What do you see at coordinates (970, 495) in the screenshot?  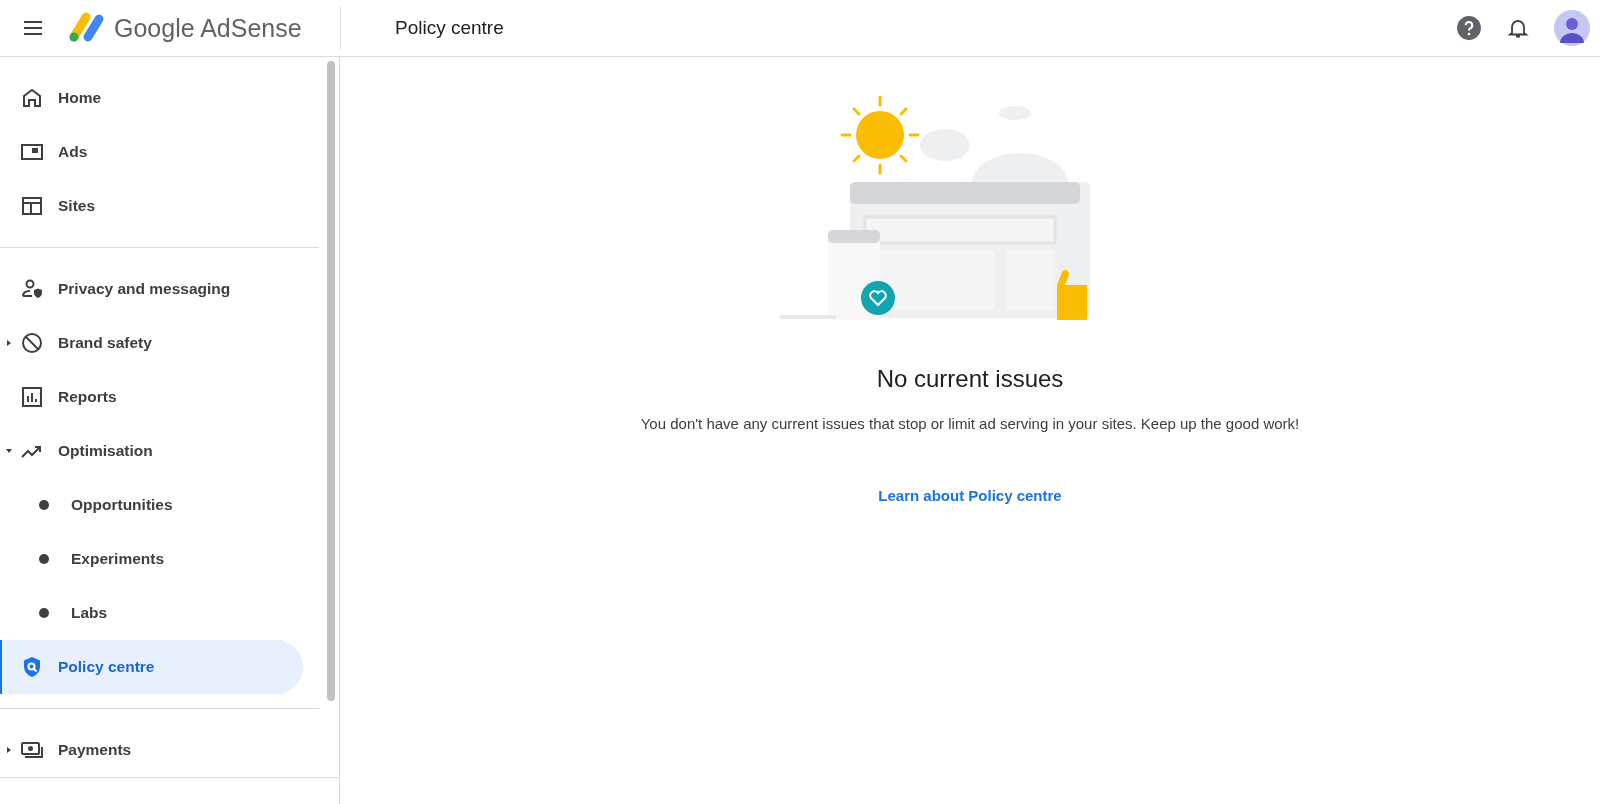 I see `learn-link: Learn about Policy centre` at bounding box center [970, 495].